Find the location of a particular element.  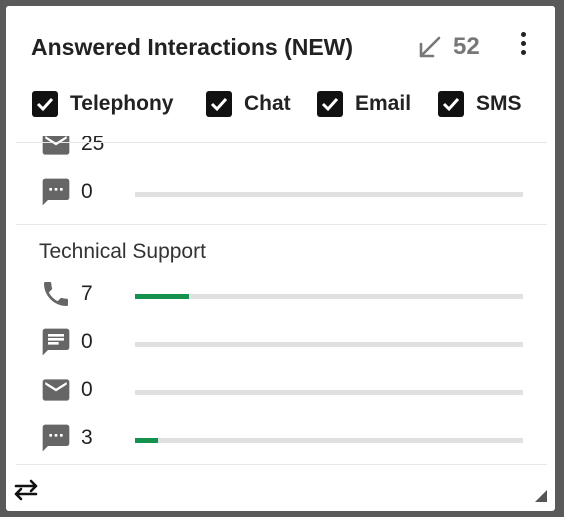

resize-grip-icon is located at coordinates (541, 496).